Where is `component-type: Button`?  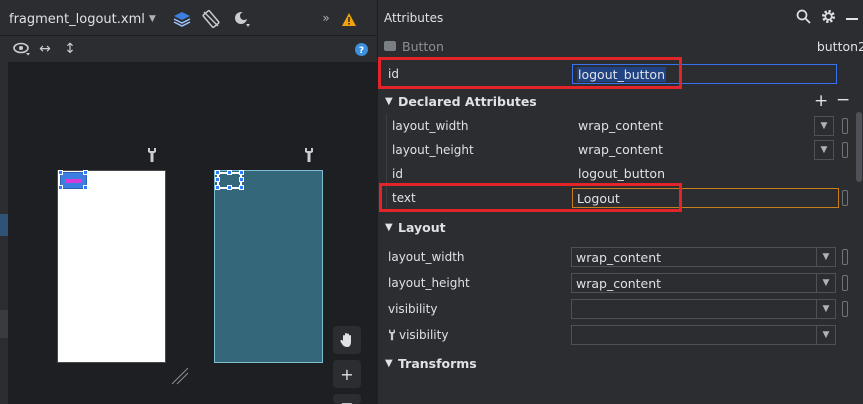
component-type: Button is located at coordinates (423, 46).